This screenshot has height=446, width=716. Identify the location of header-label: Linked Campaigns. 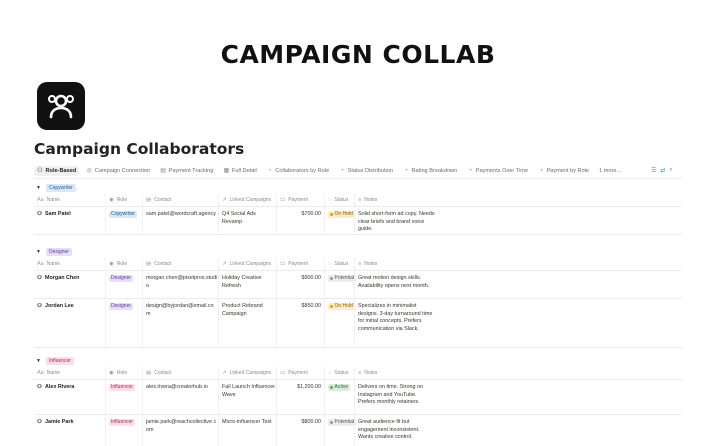
(250, 373).